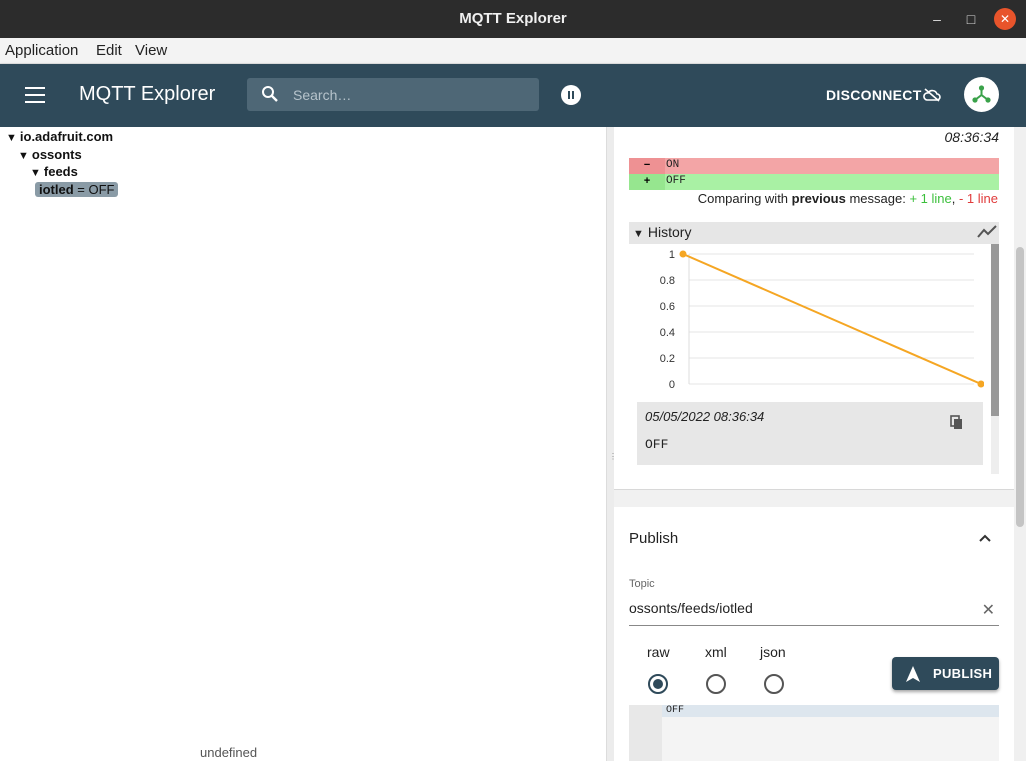 The height and width of the screenshot is (761, 1026). Describe the element at coordinates (56, 189) in the screenshot. I see `tree-leaf-name: iotled` at that location.